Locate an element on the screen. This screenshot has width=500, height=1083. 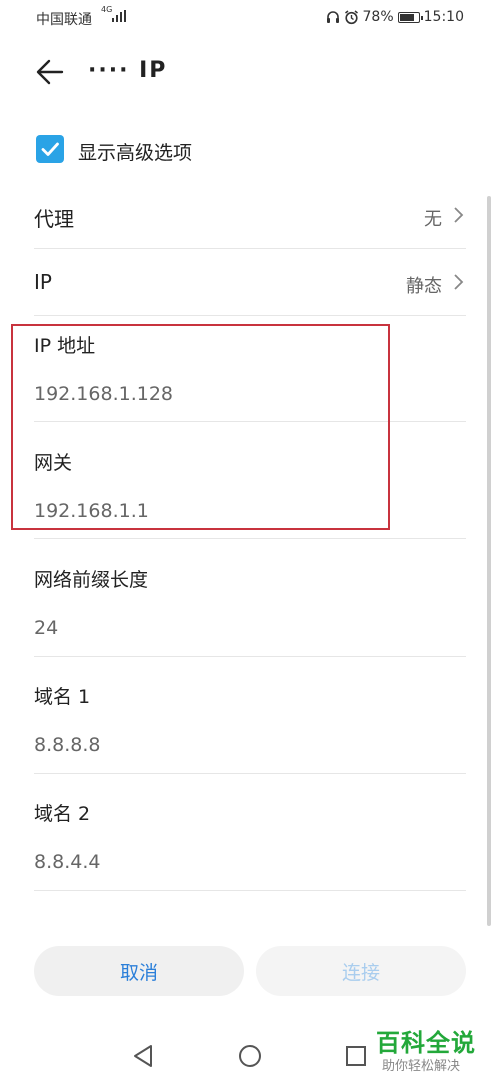
dns2-label: 域名 2 is located at coordinates (62, 814).